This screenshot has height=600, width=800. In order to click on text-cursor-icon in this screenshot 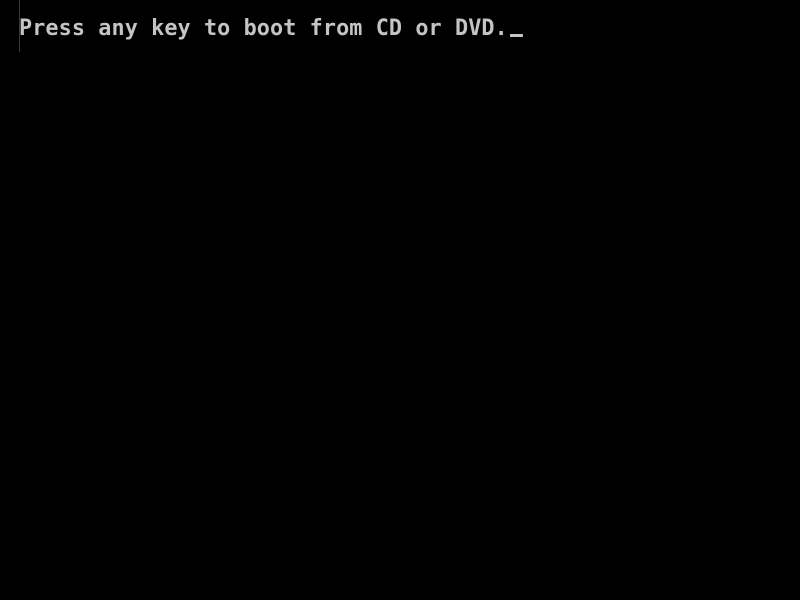, I will do `click(516, 35)`.